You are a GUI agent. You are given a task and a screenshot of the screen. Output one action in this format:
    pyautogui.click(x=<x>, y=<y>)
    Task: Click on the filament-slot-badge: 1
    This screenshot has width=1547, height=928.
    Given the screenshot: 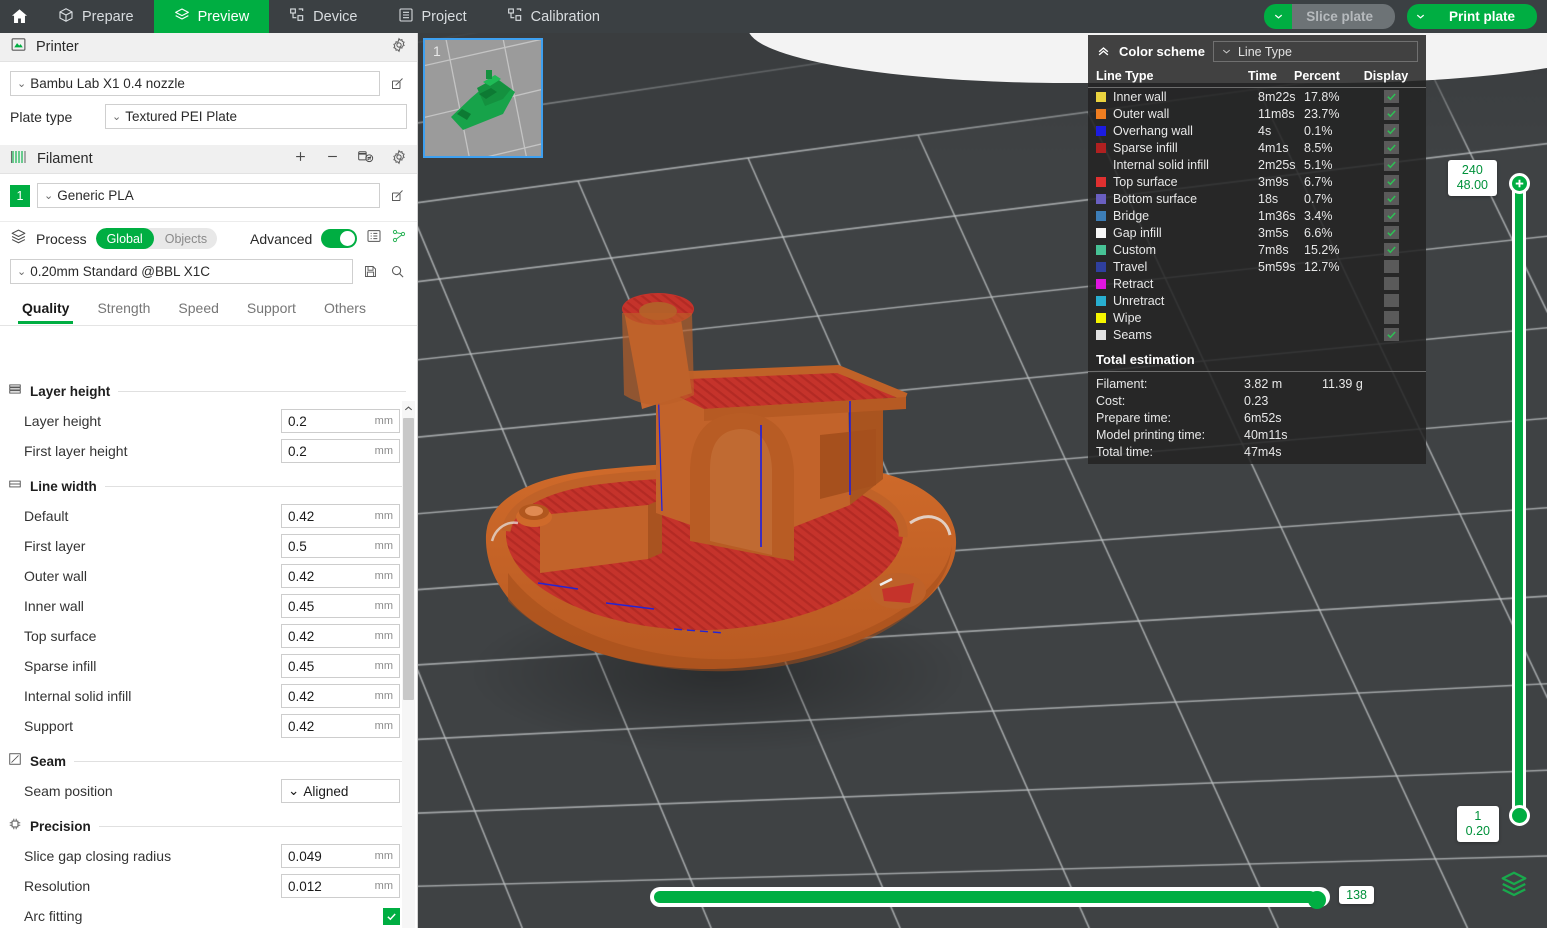 What is the action you would take?
    pyautogui.click(x=20, y=195)
    